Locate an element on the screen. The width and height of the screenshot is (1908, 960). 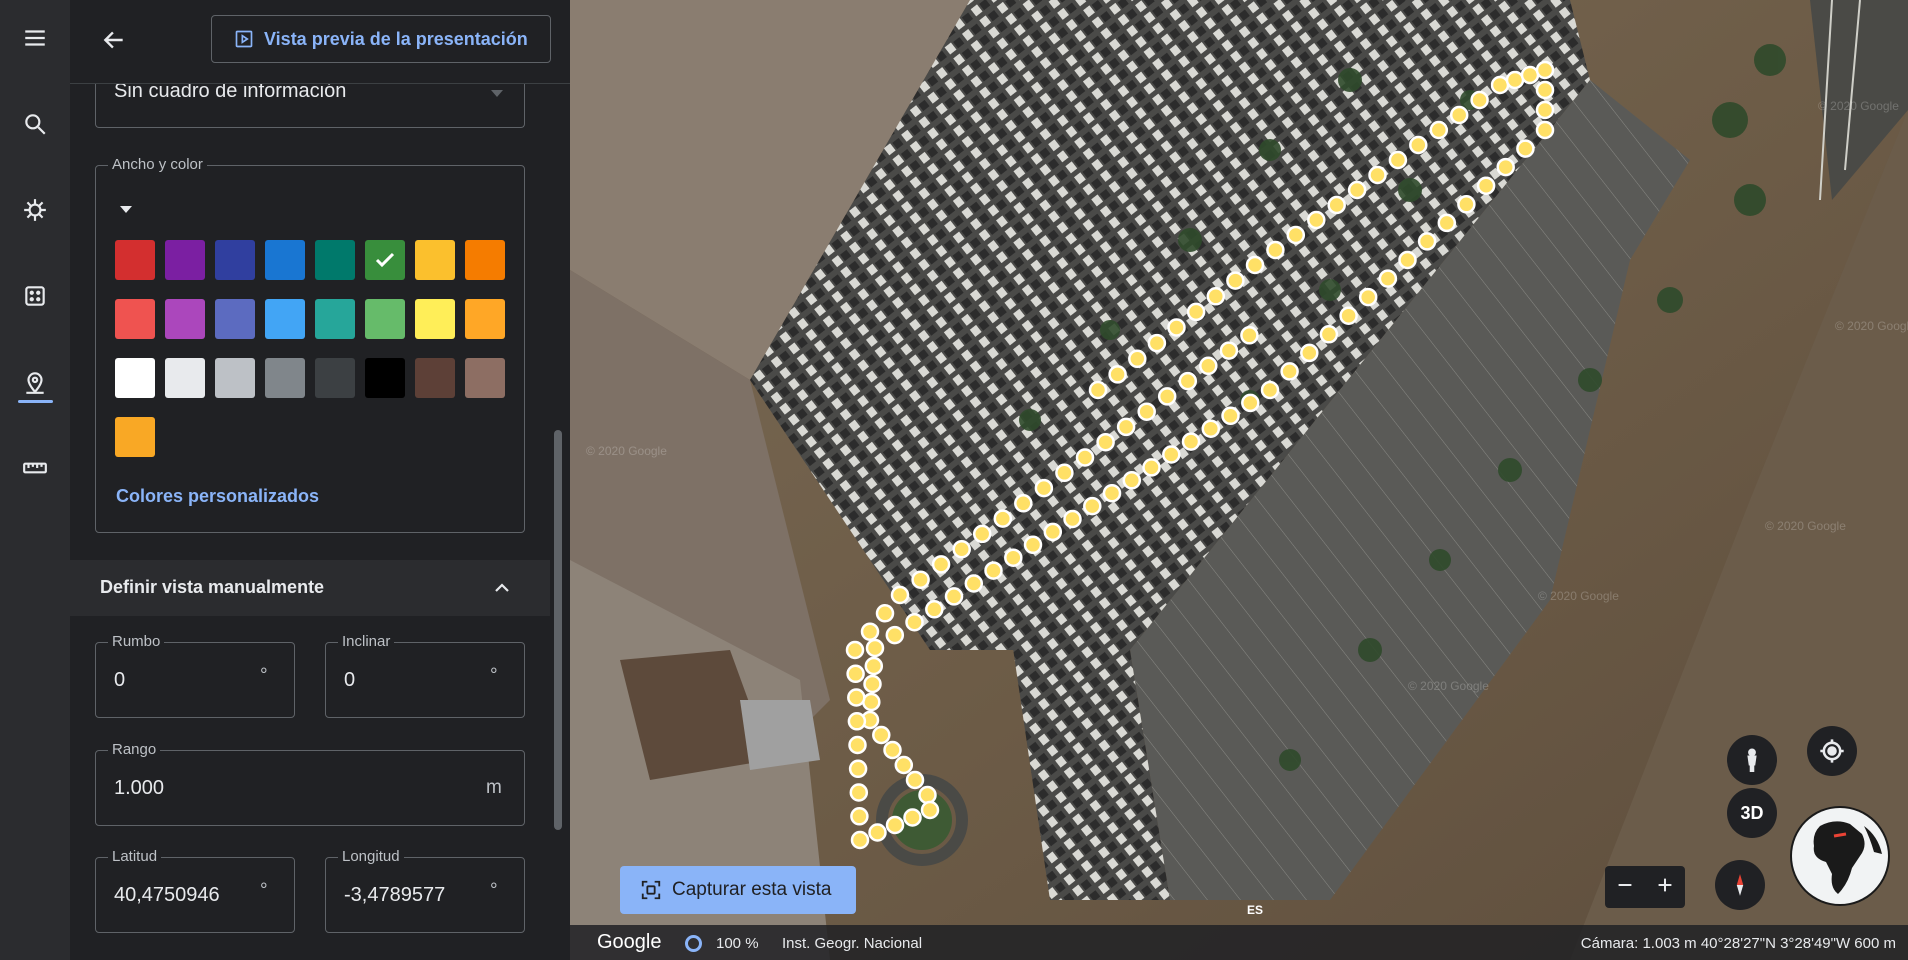
range-field: Rango 1.000 m is located at coordinates (310, 783).